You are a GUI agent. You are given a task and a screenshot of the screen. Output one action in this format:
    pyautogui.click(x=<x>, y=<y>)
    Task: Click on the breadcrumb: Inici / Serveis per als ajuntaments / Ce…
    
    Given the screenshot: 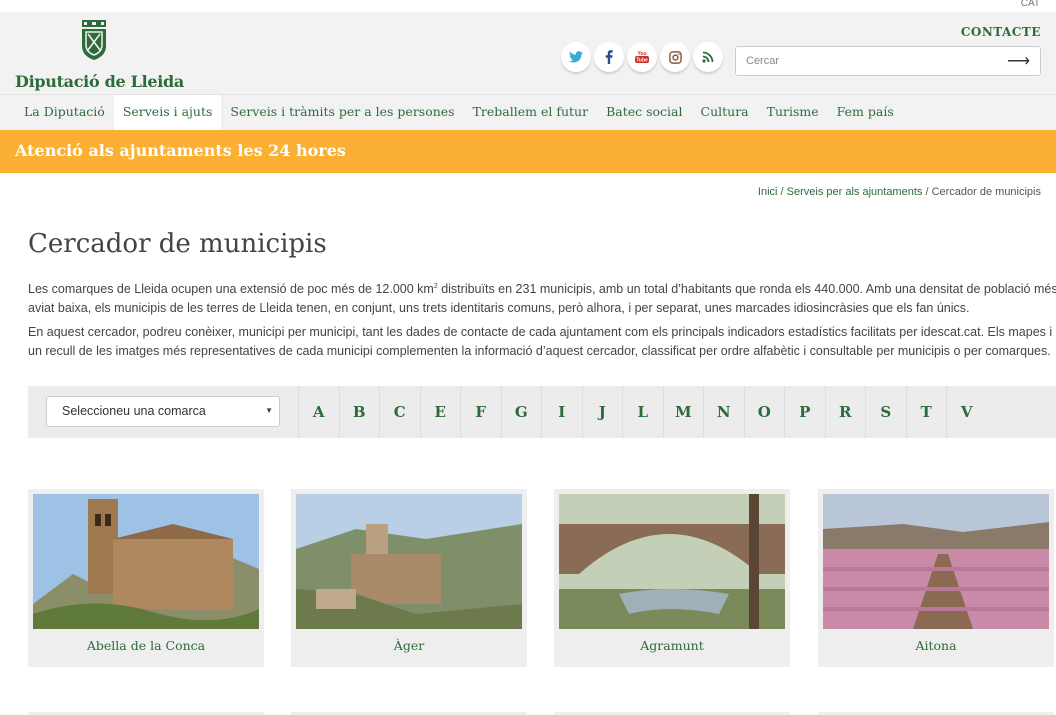 What is the action you would take?
    pyautogui.click(x=899, y=192)
    